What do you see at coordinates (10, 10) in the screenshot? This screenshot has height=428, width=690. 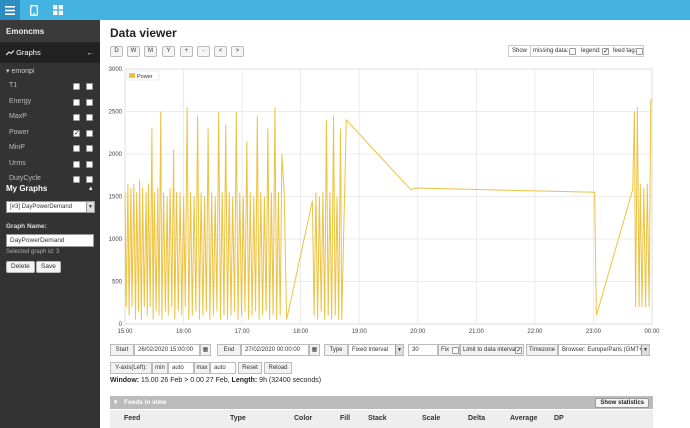 I see `menu-icon` at bounding box center [10, 10].